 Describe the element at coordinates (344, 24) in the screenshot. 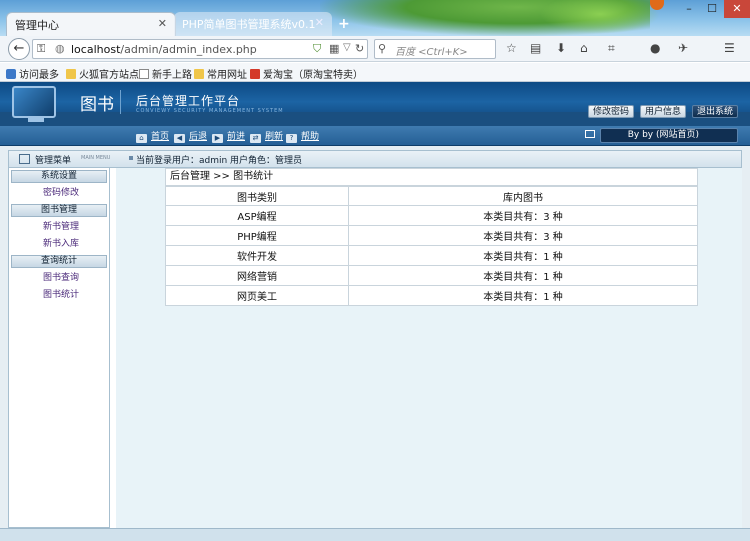

I see `new-tab-button: +` at that location.